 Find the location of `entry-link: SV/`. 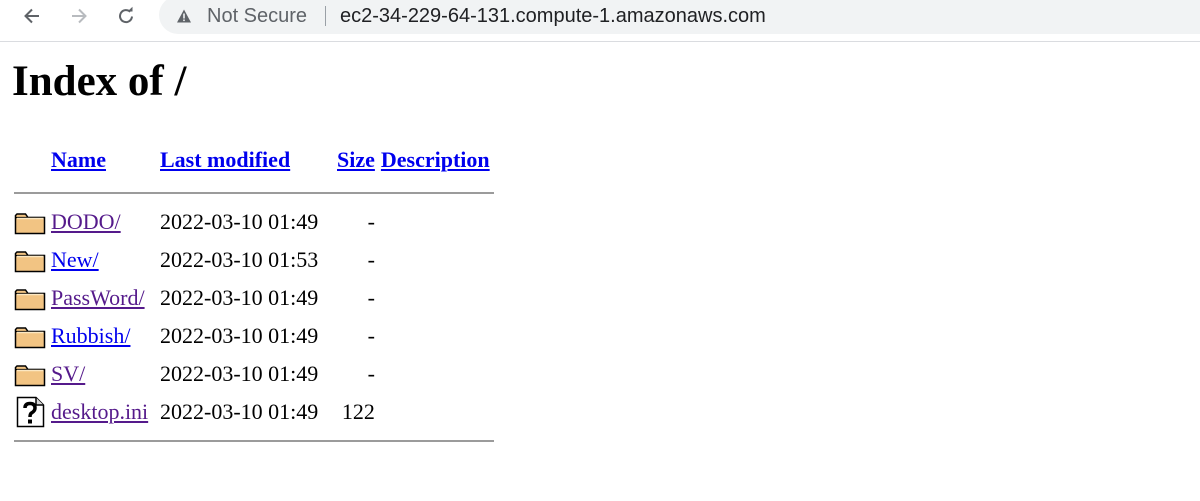

entry-link: SV/ is located at coordinates (68, 373).